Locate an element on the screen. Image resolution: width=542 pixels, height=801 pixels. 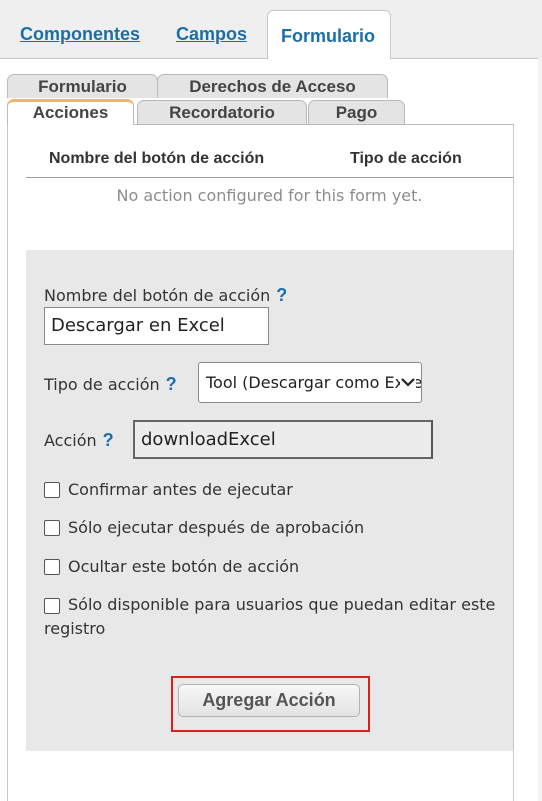
subtab-pago: Pago is located at coordinates (356, 112).